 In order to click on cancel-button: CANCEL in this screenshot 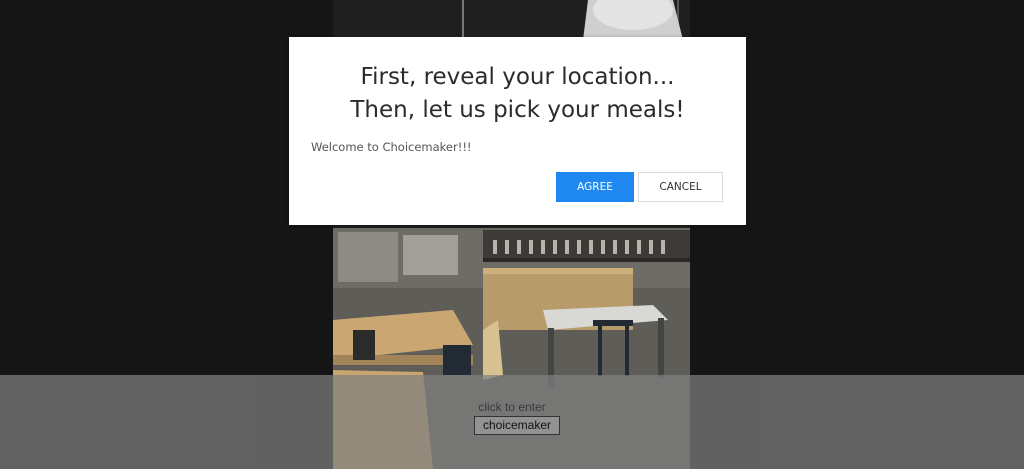, I will do `click(680, 187)`.